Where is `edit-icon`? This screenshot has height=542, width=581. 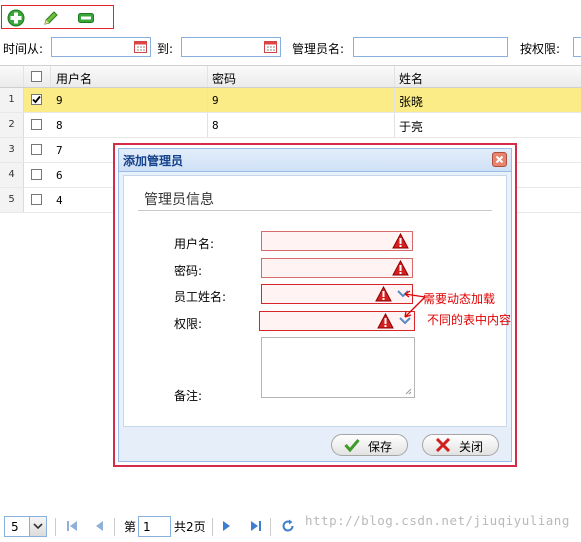 edit-icon is located at coordinates (51, 18).